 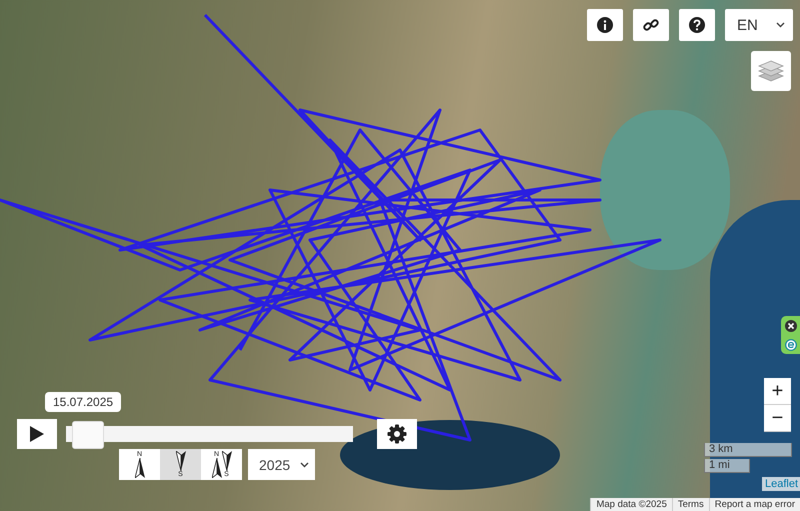 I want to click on date-tooltip: 15.07.2025, so click(x=83, y=402).